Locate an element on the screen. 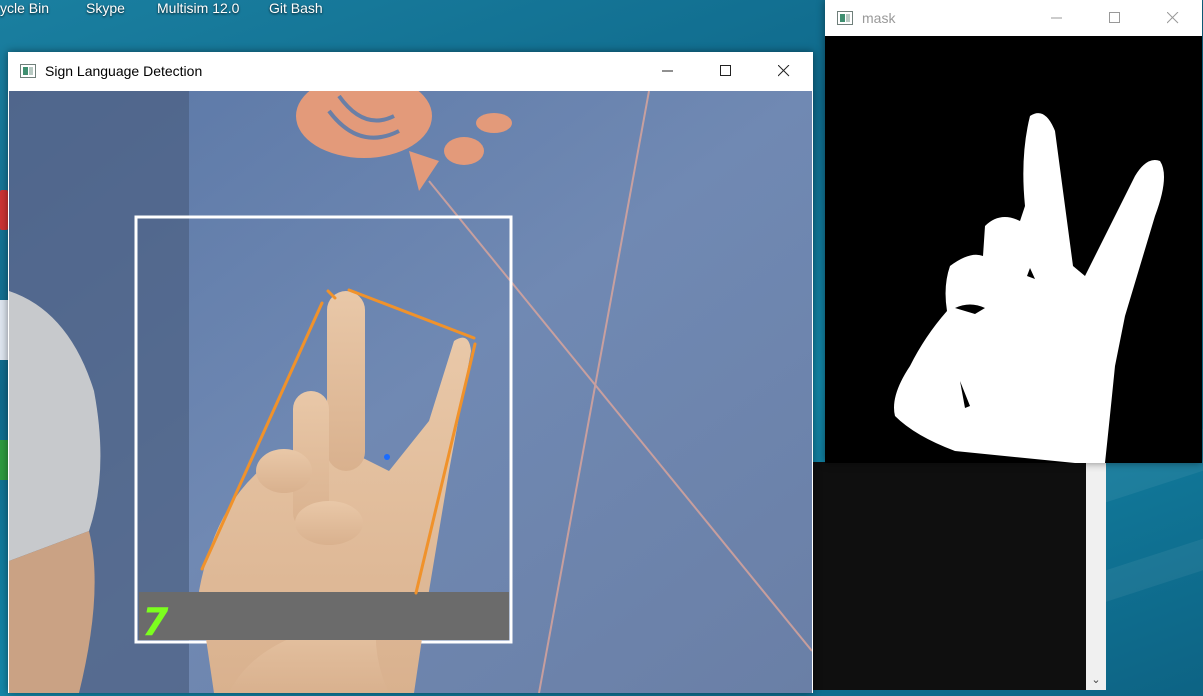 Image resolution: width=1203 pixels, height=696 pixels. mask-title-bar: mask is located at coordinates (1013, 18).